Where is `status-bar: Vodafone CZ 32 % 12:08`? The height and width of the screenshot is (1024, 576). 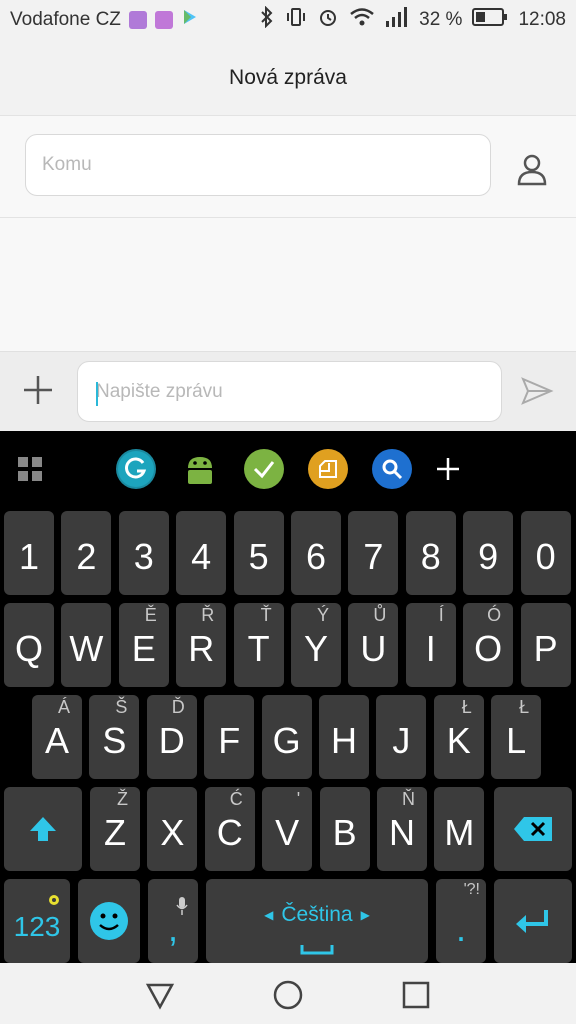
status-bar: Vodafone CZ 32 % 12:08 is located at coordinates (288, 20).